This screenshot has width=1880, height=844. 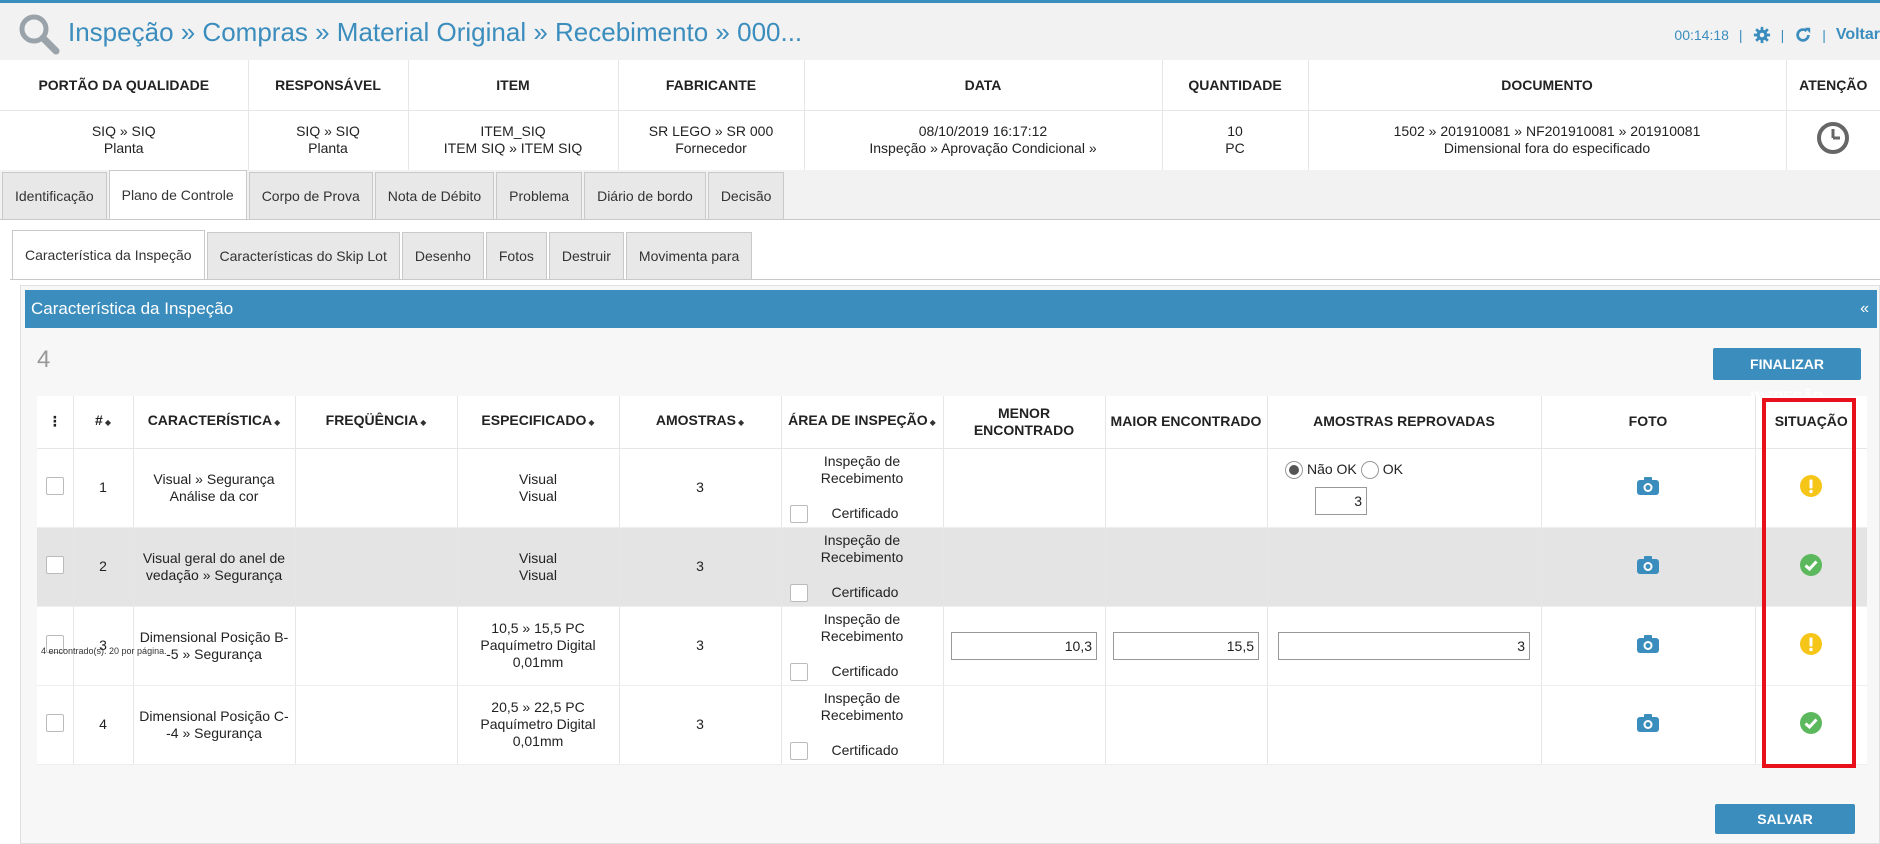 What do you see at coordinates (700, 422) in the screenshot?
I see `col-header-amostras: AMOSTRAS ◆` at bounding box center [700, 422].